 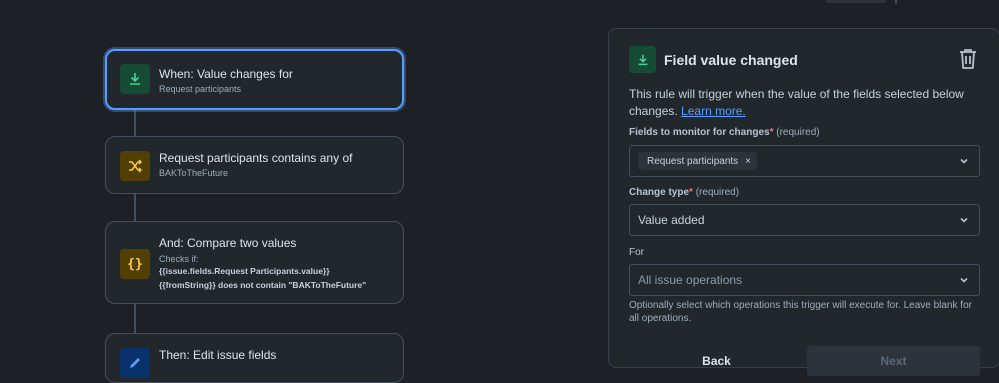 What do you see at coordinates (731, 60) in the screenshot?
I see `panel-title: Field value changed` at bounding box center [731, 60].